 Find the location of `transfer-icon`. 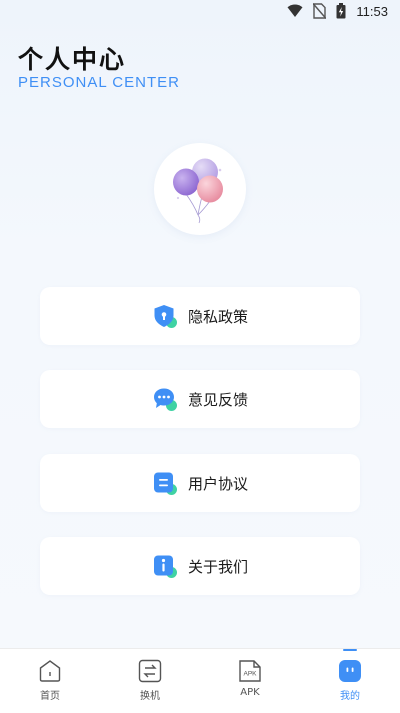

transfer-icon is located at coordinates (150, 671).